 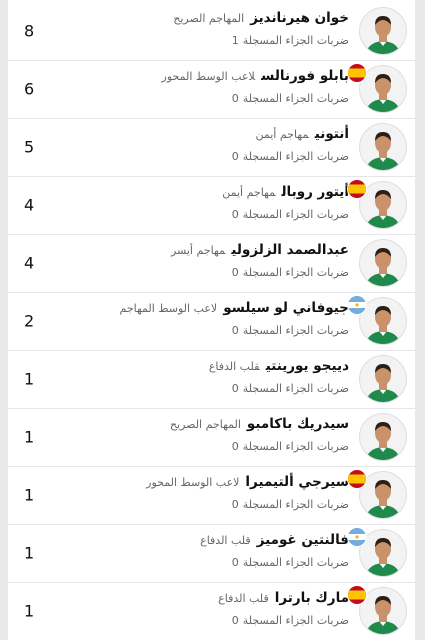 What do you see at coordinates (235, 40) in the screenshot?
I see `stat-value: 1` at bounding box center [235, 40].